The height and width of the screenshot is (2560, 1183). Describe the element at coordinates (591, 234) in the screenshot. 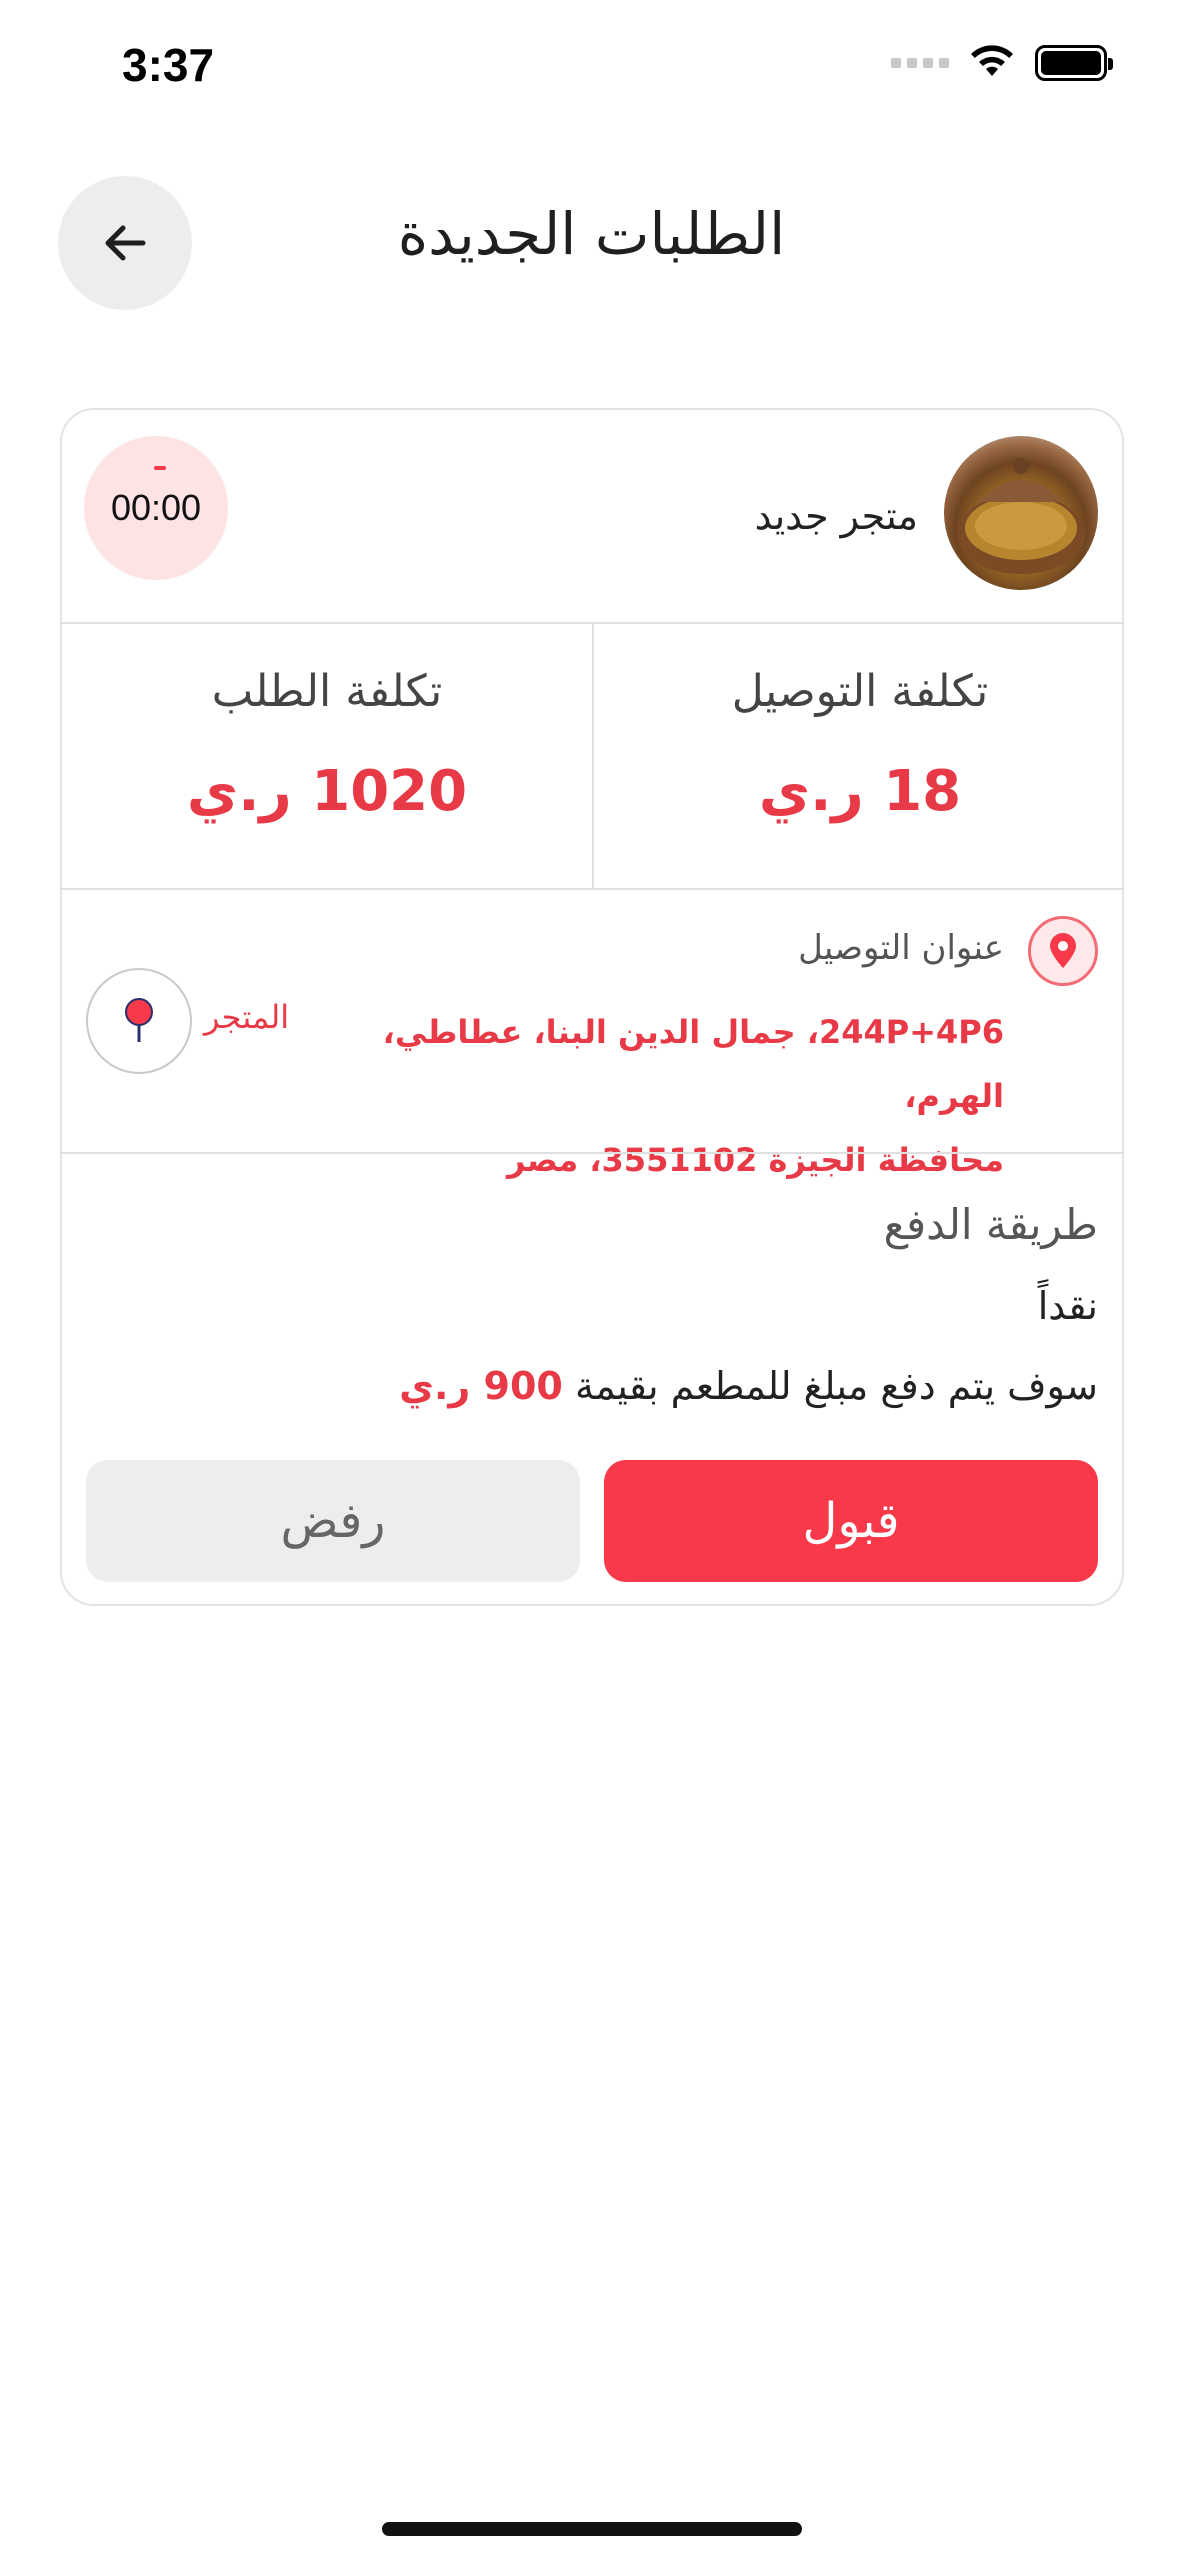

I see `page-title: الطلبات الجديدة` at that location.